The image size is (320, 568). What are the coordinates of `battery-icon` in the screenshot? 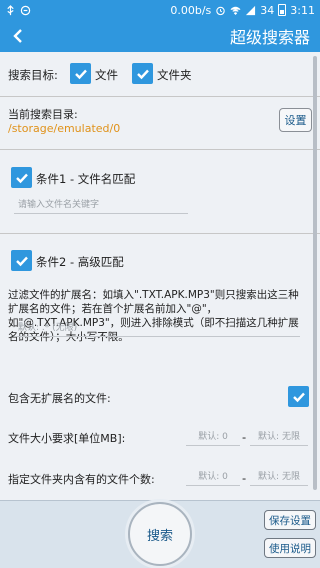 It's located at (282, 10).